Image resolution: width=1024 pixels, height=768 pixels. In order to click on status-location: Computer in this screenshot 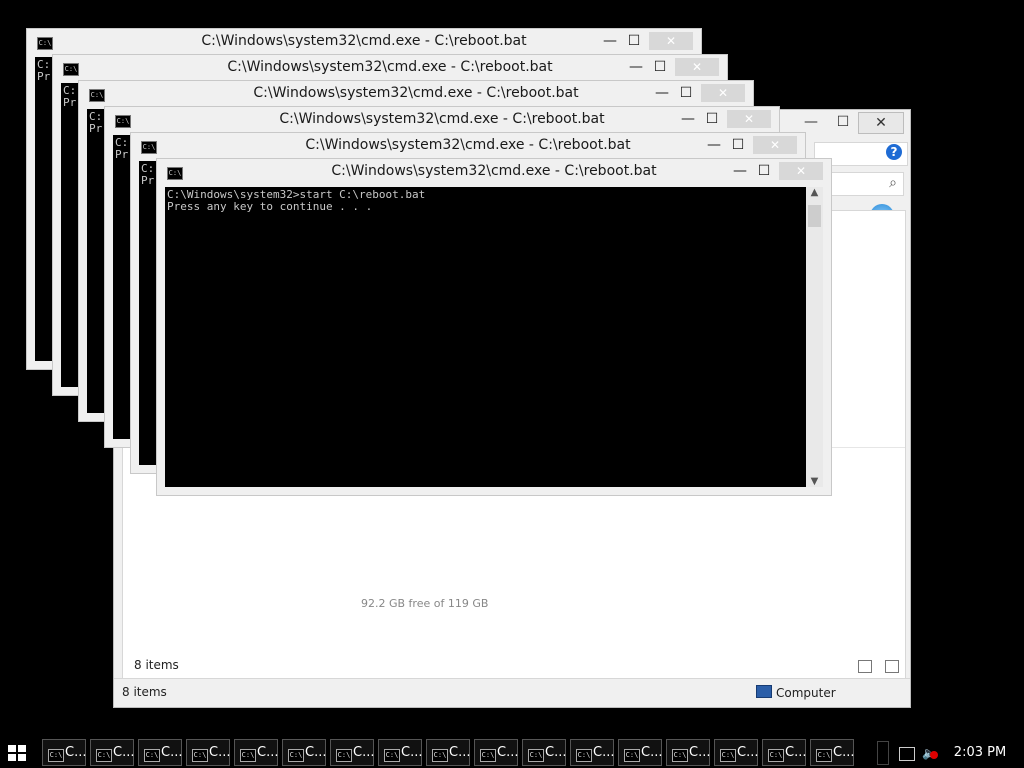, I will do `click(796, 692)`.